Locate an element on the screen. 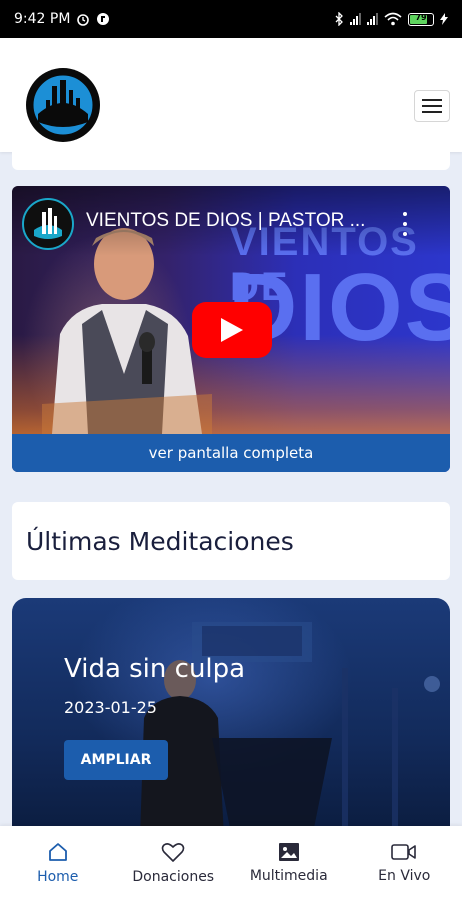 The image size is (462, 900). battery-level: 79 is located at coordinates (421, 17).